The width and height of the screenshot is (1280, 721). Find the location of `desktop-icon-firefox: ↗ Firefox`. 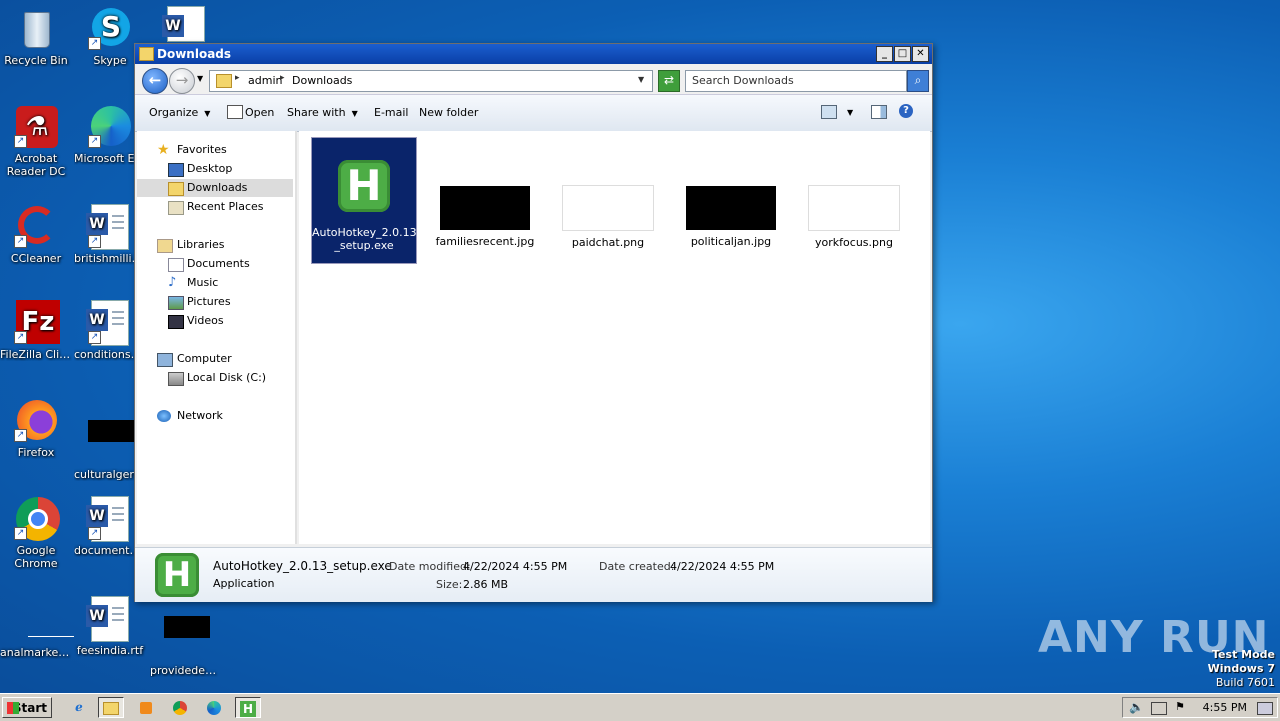

desktop-icon-firefox: ↗ Firefox is located at coordinates (36, 428).